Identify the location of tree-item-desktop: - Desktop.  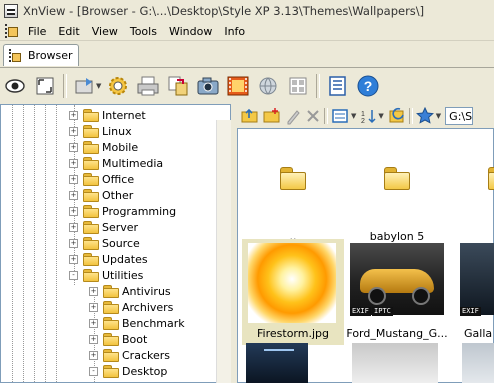
(128, 371).